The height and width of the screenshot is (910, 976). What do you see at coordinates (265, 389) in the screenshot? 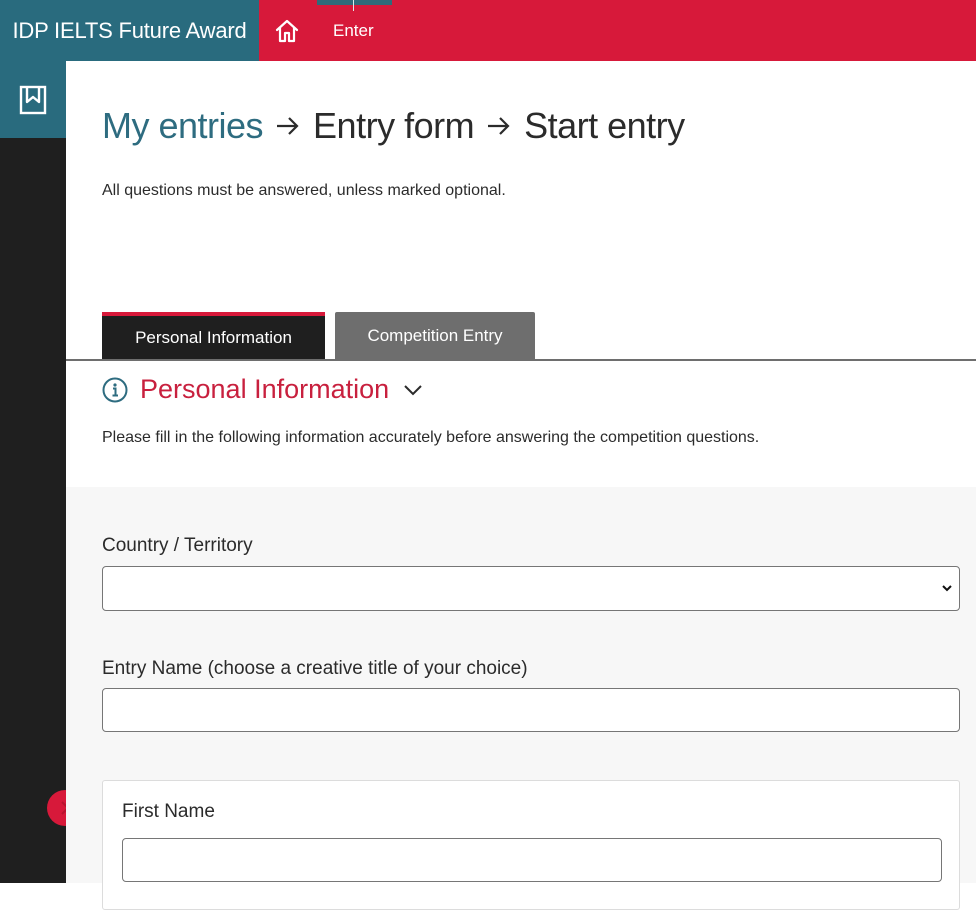
I see `section-title: Personal Information` at bounding box center [265, 389].